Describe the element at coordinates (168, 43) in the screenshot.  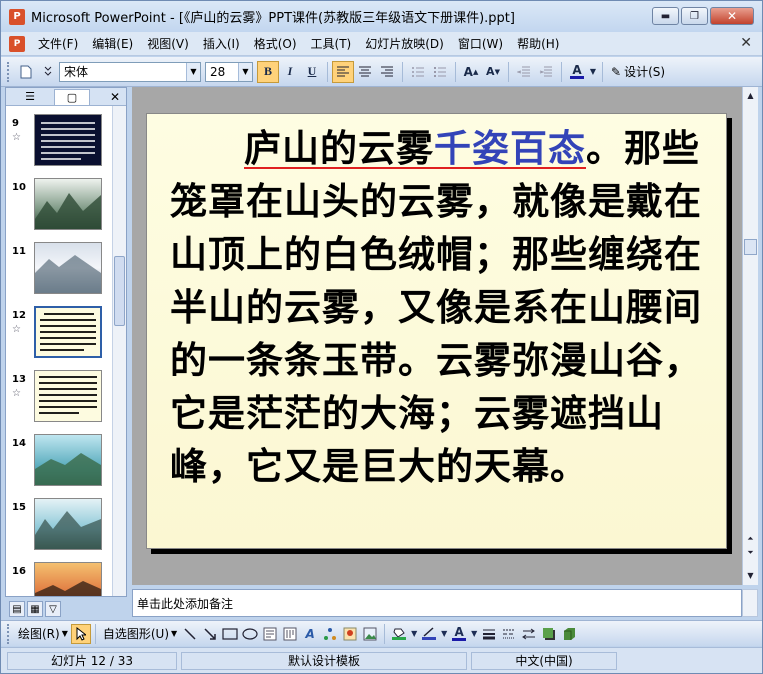
I see `menu-view: 视图(V)` at that location.